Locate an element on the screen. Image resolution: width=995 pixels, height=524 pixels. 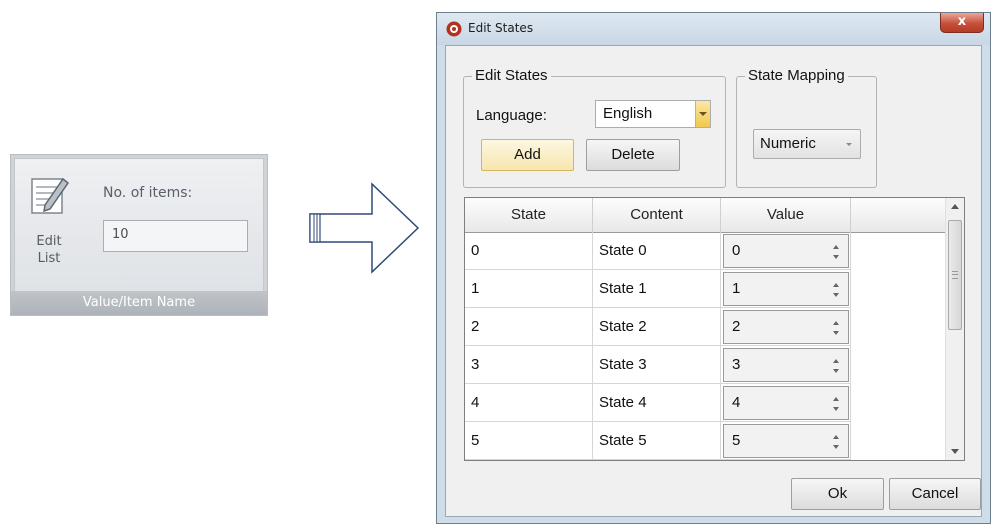
ribbon-group-label: Value/Item Name is located at coordinates (139, 303).